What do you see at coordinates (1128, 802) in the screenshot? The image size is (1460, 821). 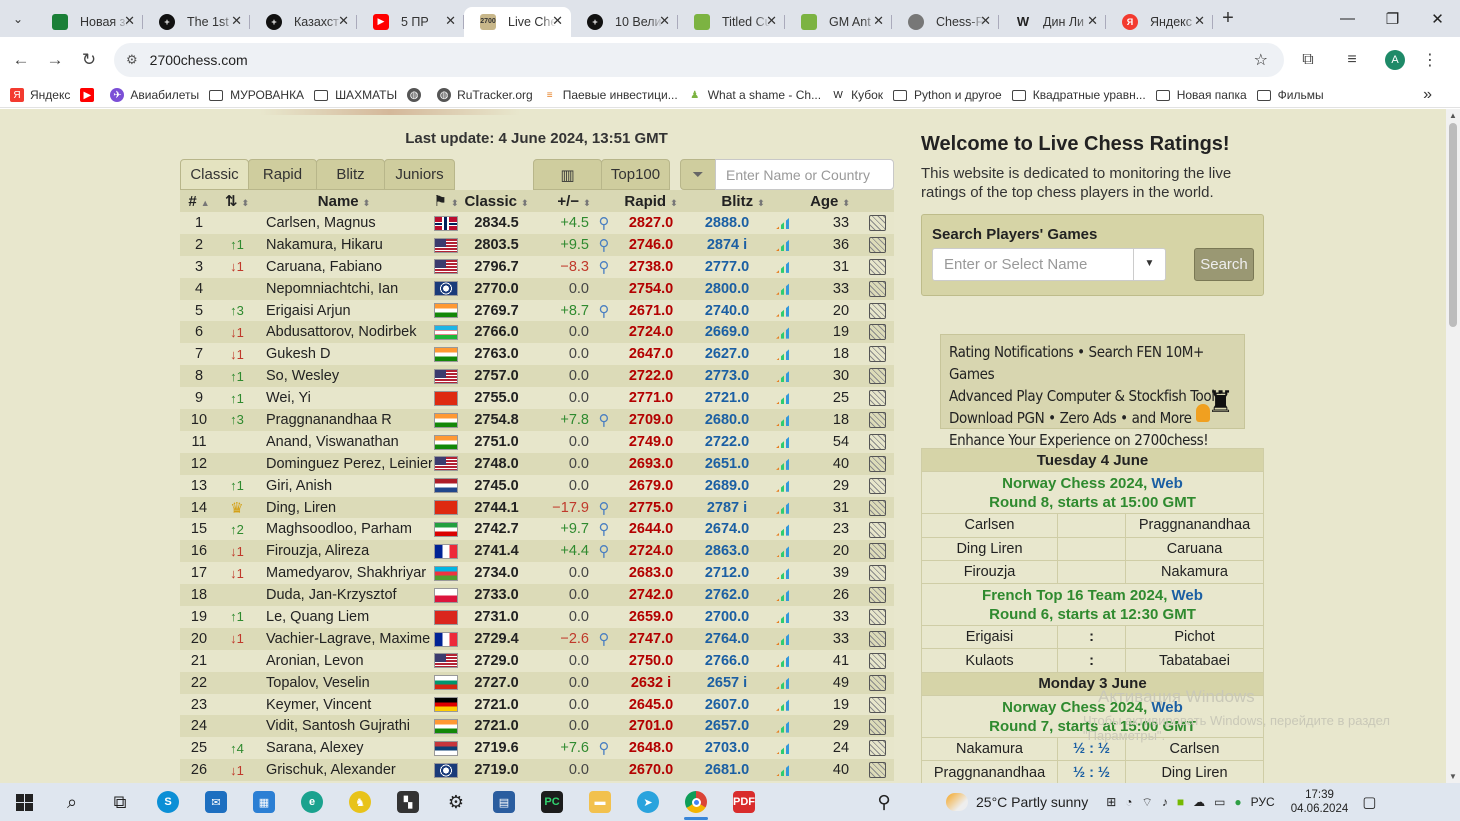 I see `network-icon: ◔` at bounding box center [1128, 802].